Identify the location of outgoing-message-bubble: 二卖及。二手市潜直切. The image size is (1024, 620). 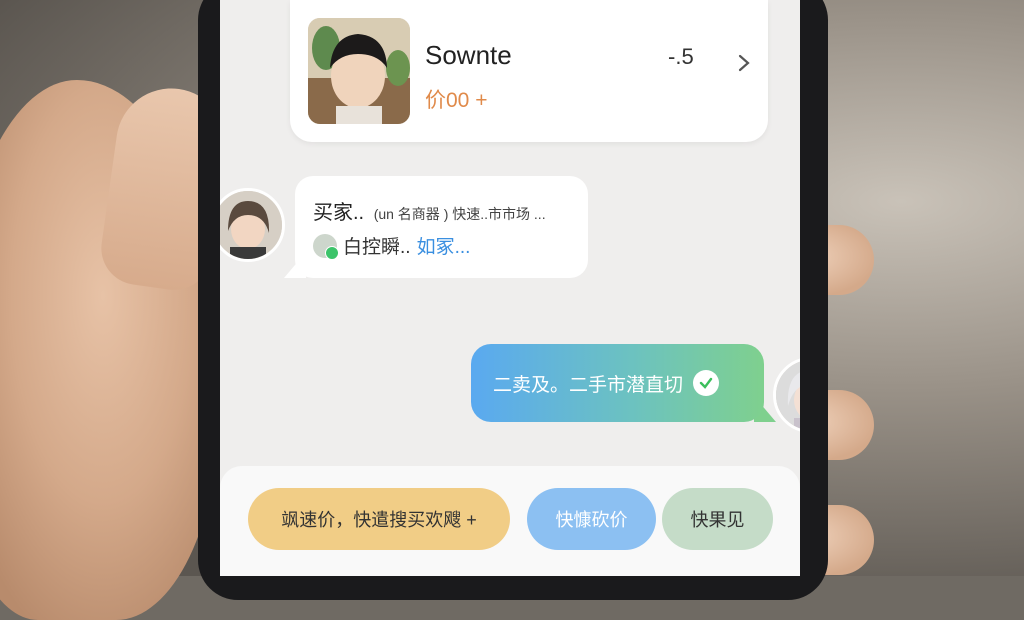
(617, 383).